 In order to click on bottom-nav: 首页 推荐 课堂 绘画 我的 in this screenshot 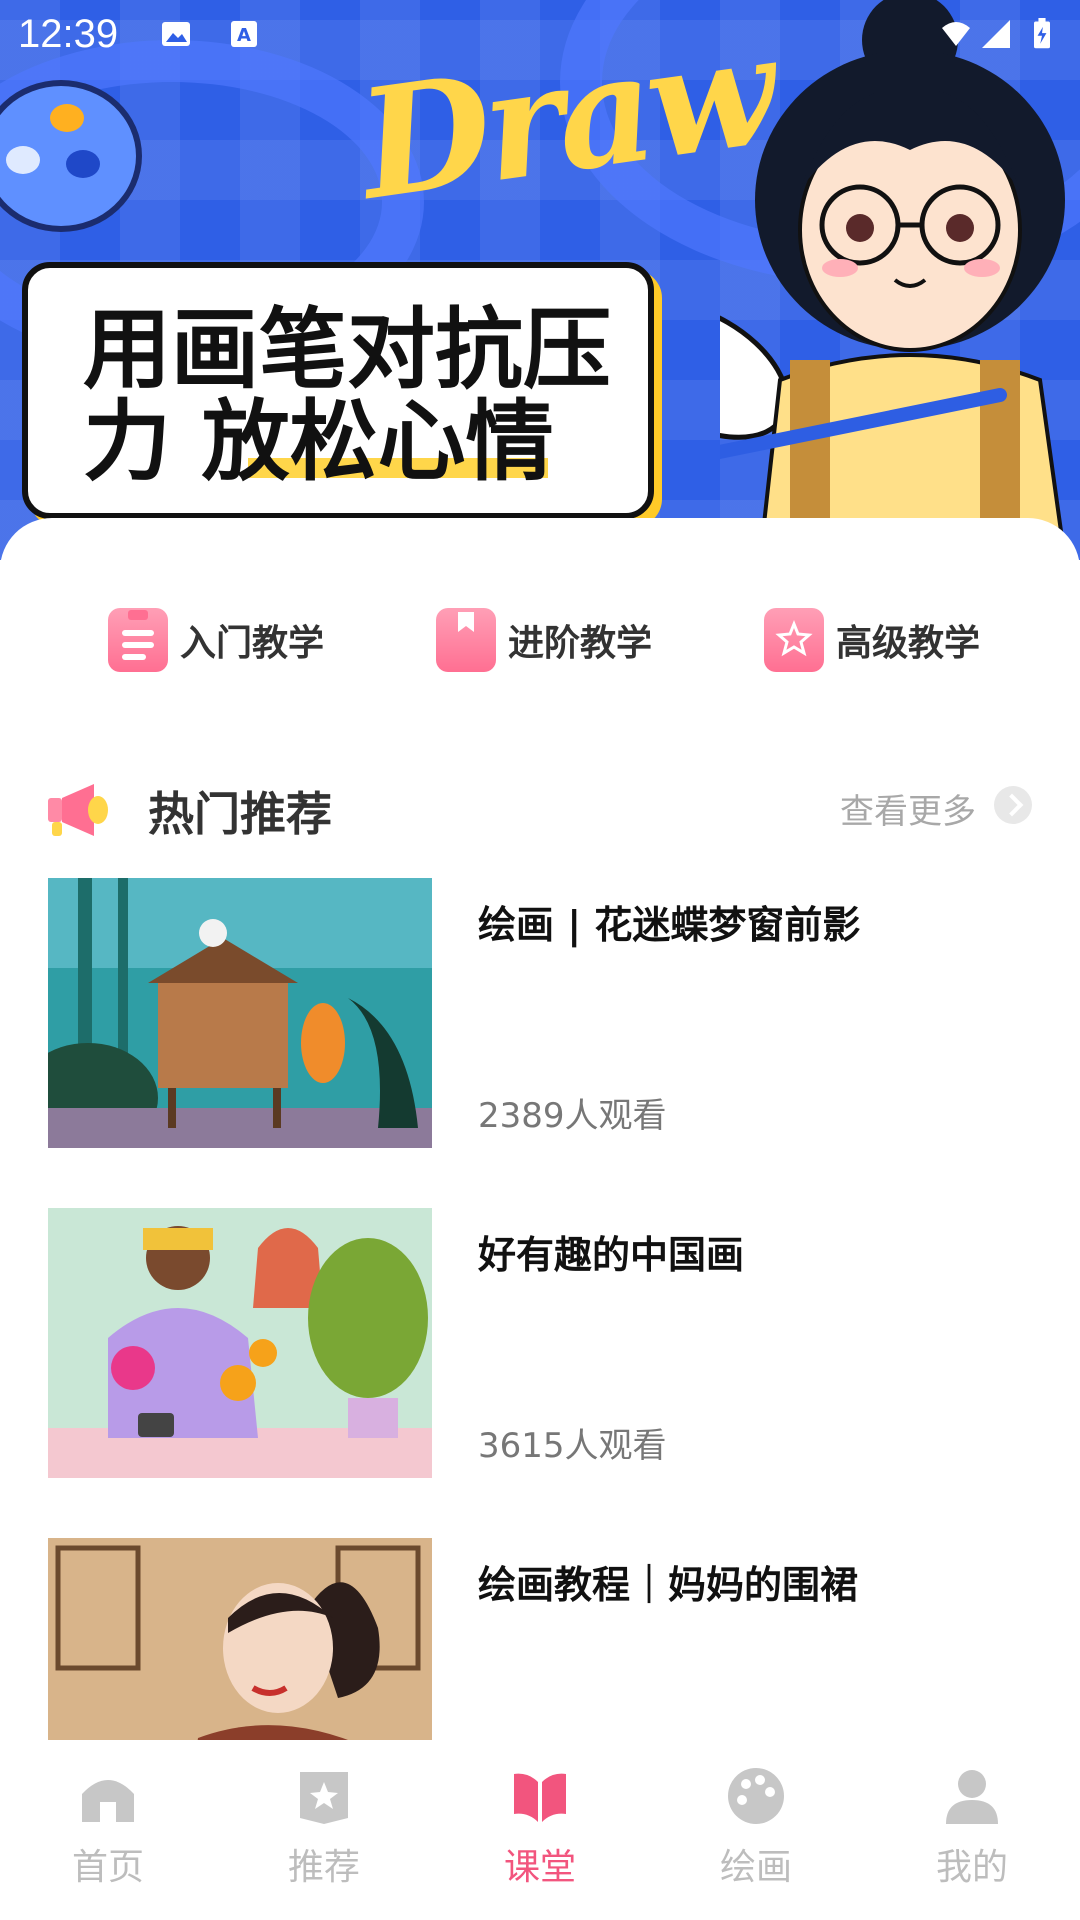, I will do `click(540, 1830)`.